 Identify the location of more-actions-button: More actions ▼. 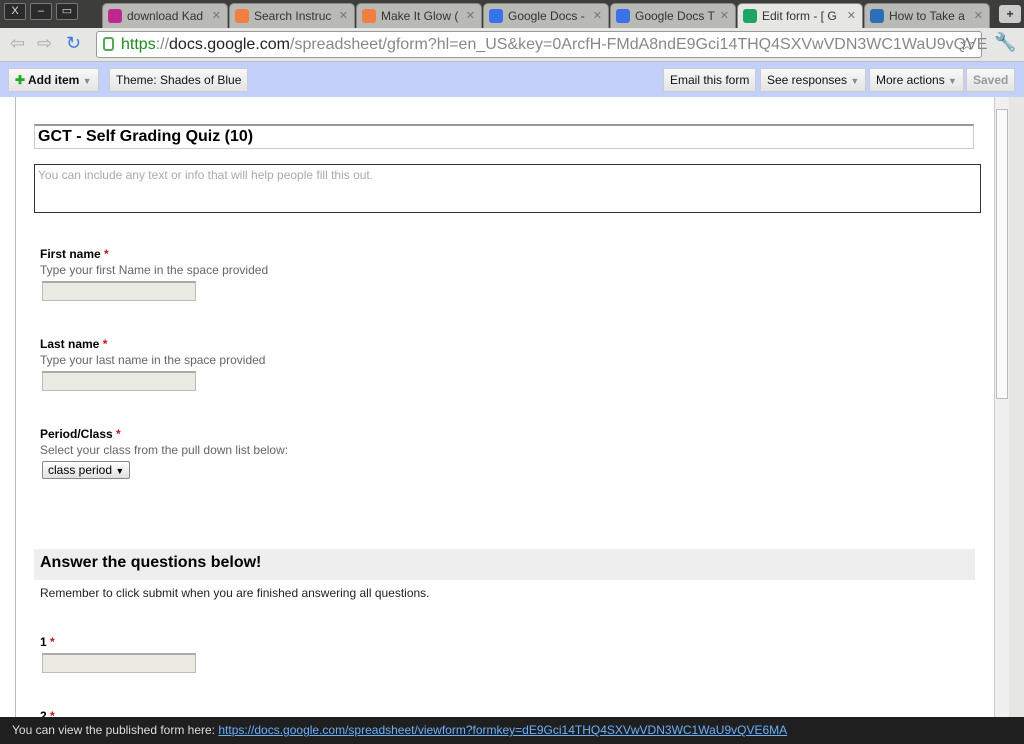
(916, 80).